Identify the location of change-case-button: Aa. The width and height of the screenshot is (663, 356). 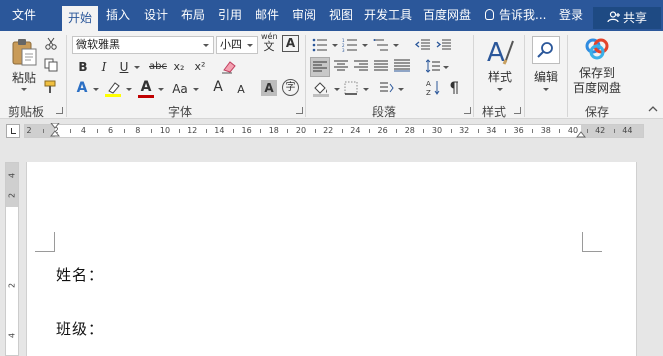
(180, 89).